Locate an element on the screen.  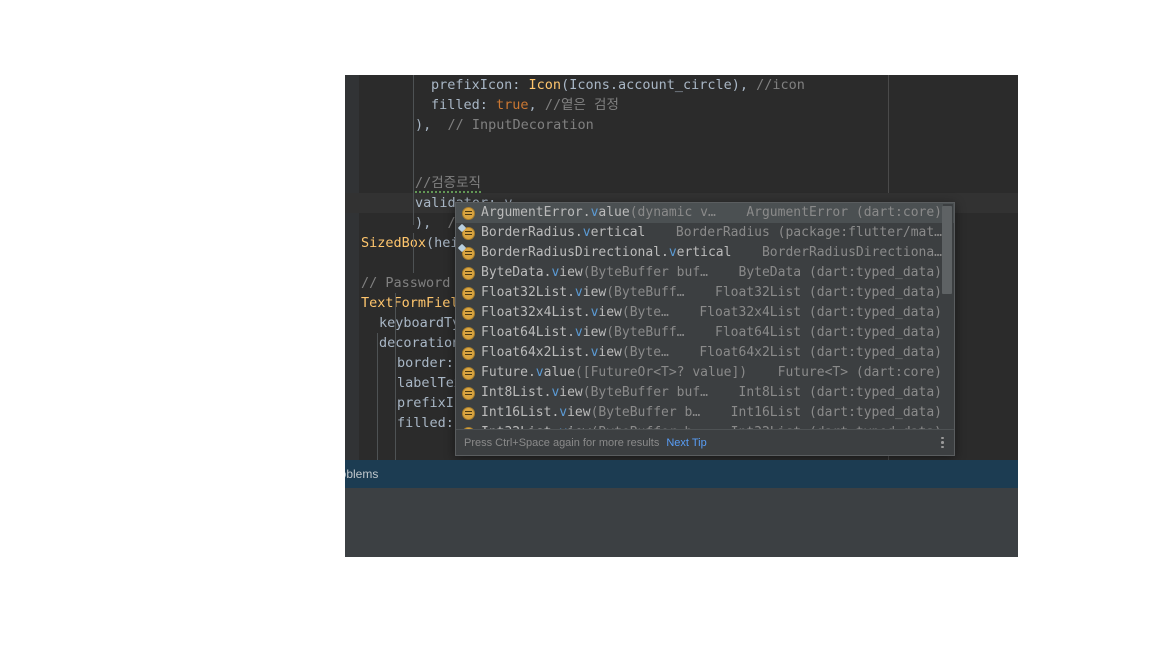
next-tip-link: Next Tip is located at coordinates (686, 443).